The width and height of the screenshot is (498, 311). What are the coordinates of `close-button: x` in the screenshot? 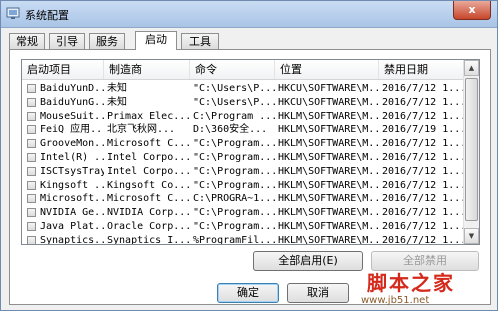 It's located at (472, 10).